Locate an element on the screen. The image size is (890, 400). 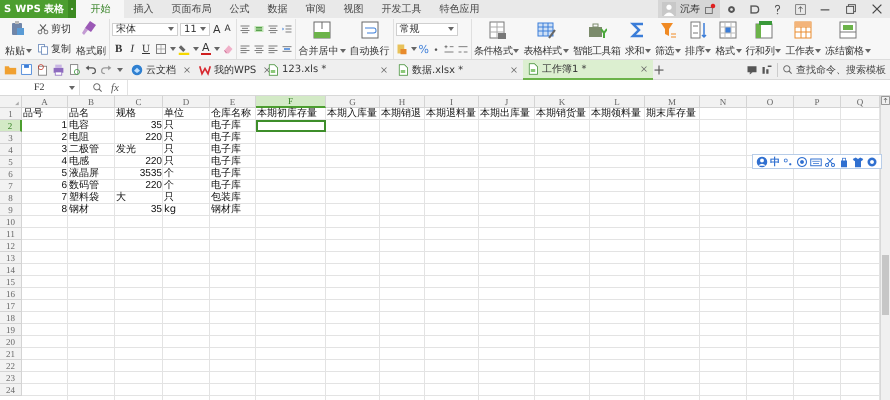
row-header: 2 is located at coordinates (11, 126).